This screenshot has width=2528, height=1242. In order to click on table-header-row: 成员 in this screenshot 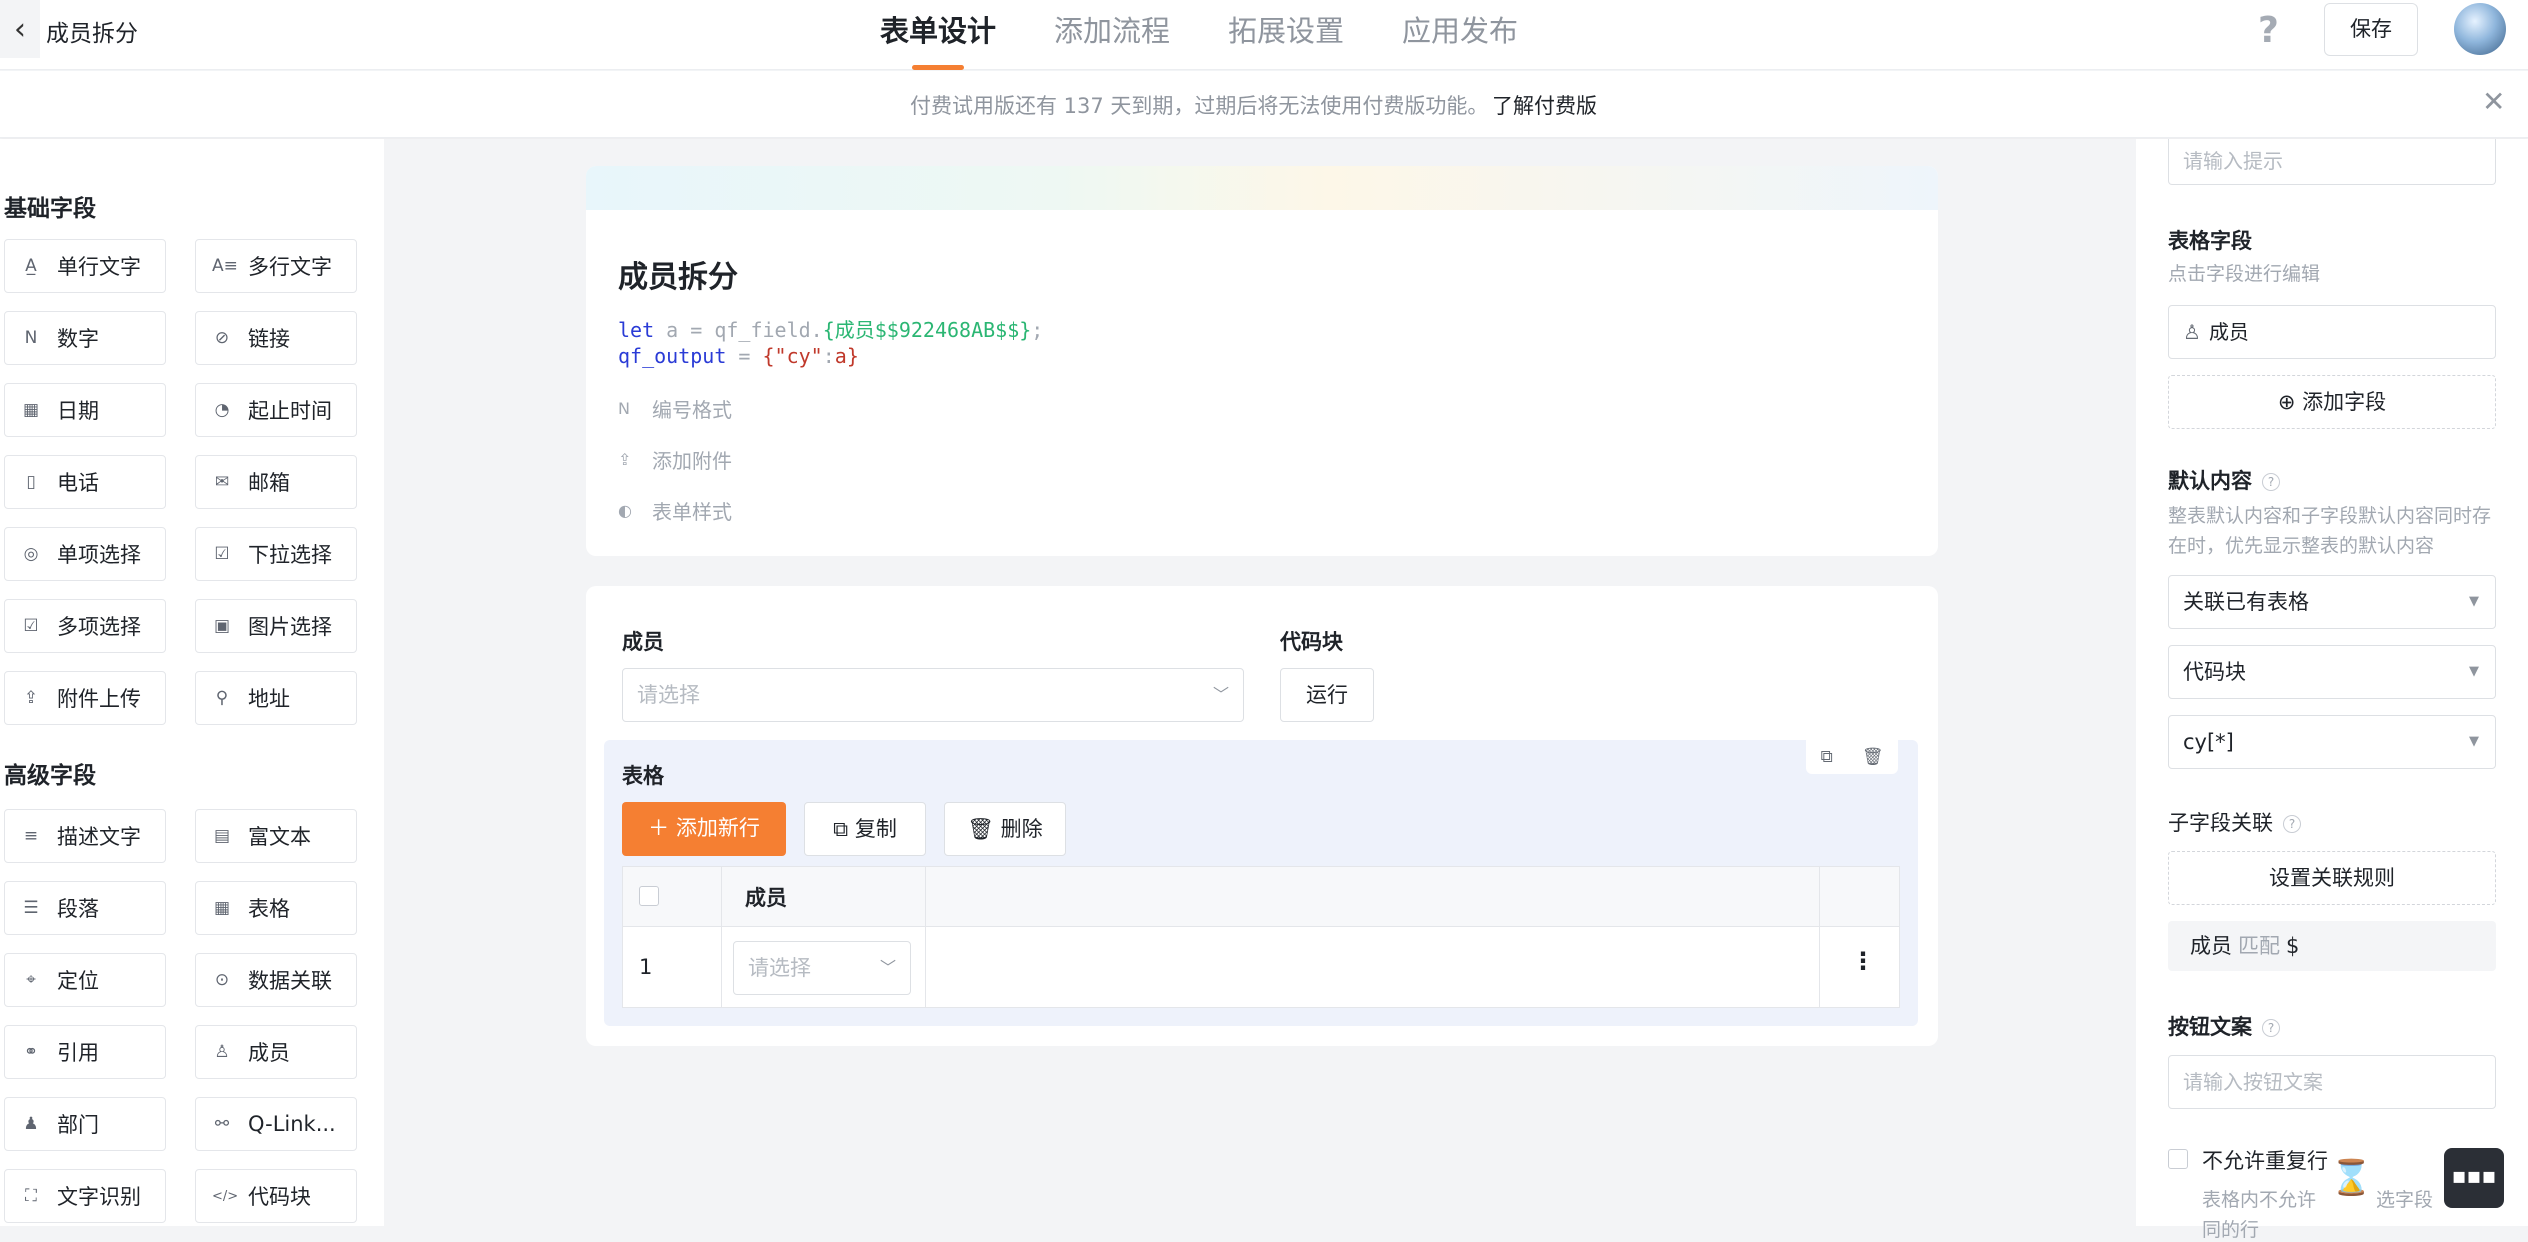, I will do `click(1261, 897)`.